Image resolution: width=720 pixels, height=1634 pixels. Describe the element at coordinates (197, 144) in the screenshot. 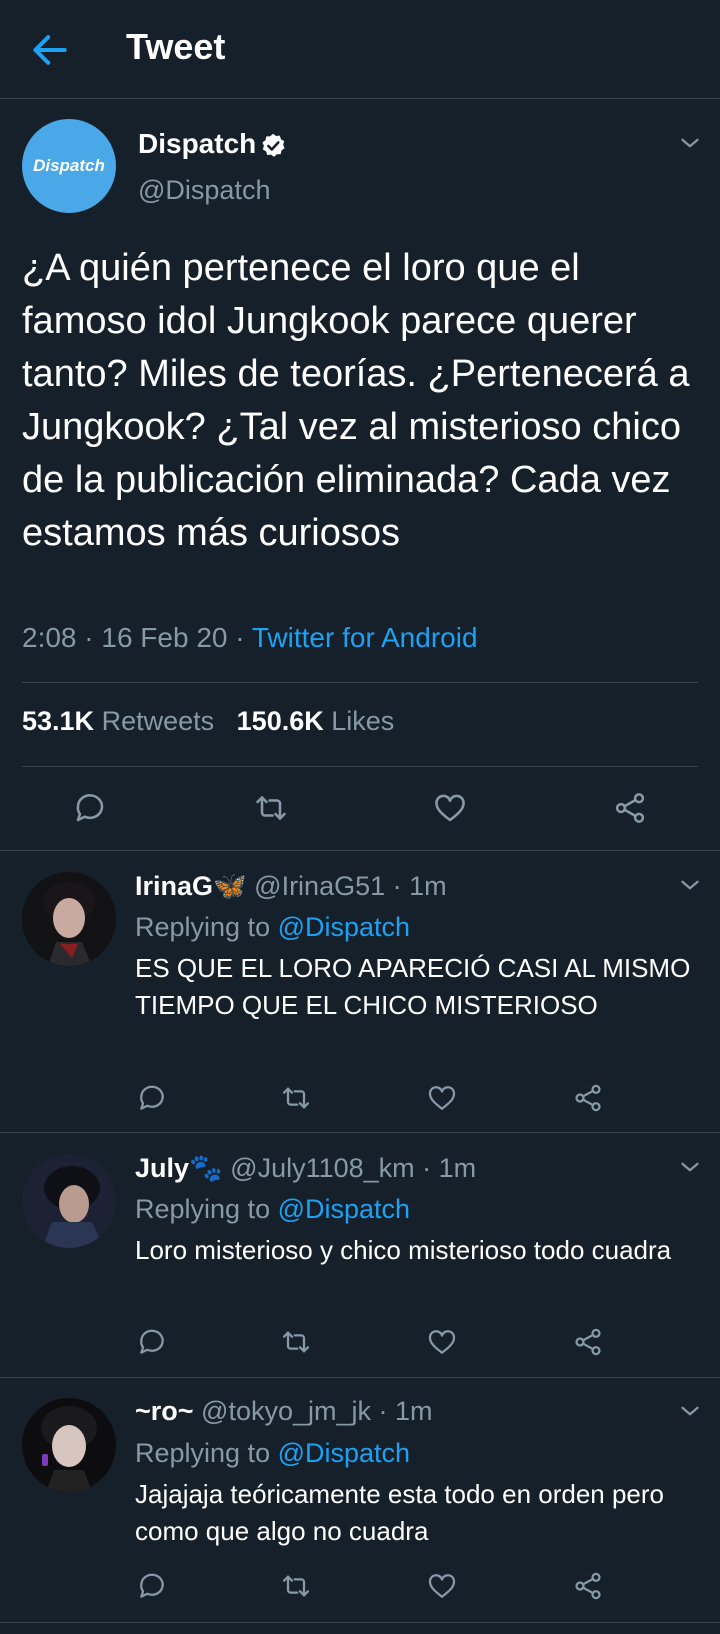

I see `author-name: Dispatch` at that location.